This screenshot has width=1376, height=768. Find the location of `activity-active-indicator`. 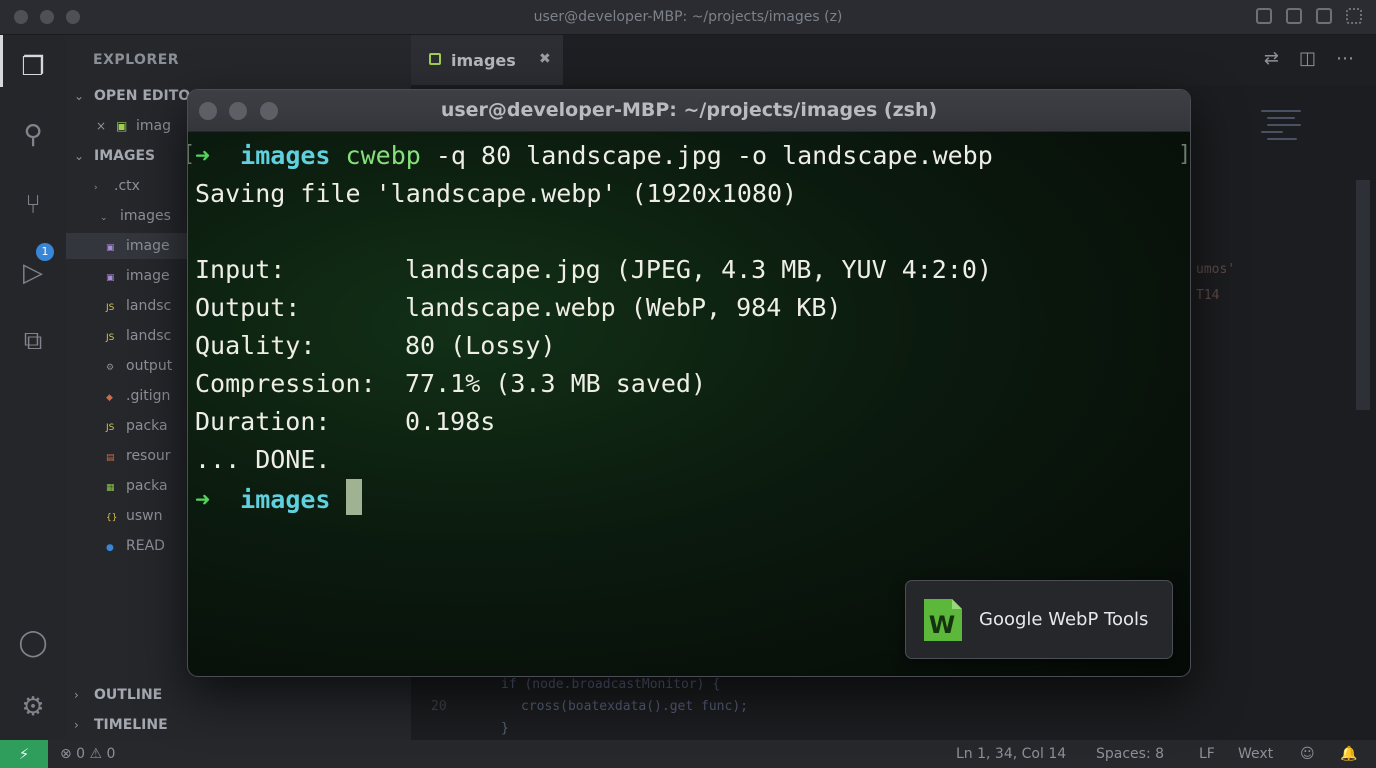

activity-active-indicator is located at coordinates (1, 61).